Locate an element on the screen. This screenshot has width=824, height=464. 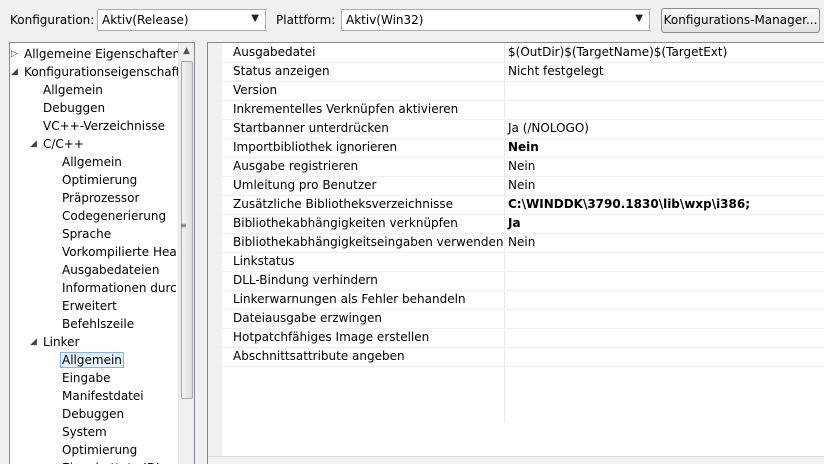
scrollbar-thumb is located at coordinates (187, 230).